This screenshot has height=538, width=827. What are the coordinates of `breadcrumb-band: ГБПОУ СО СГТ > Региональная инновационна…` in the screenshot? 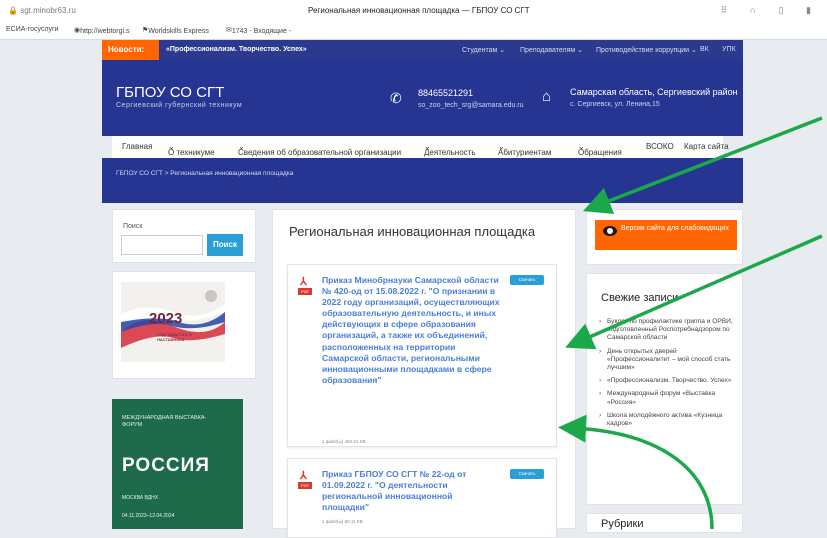 It's located at (422, 180).